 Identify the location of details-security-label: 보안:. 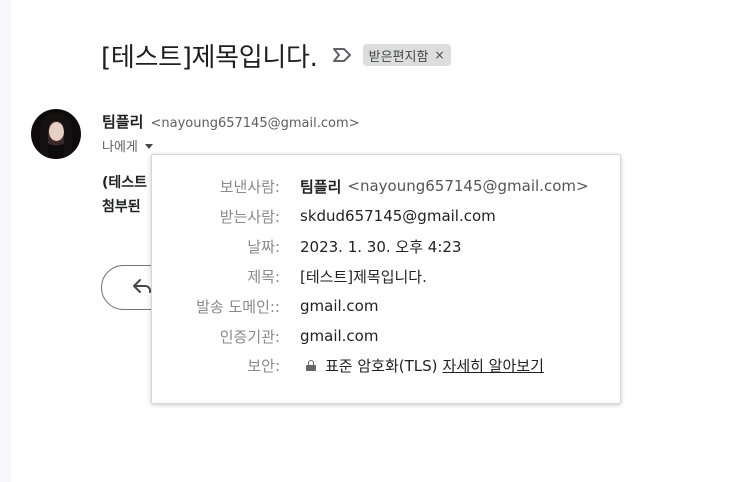
(263, 365).